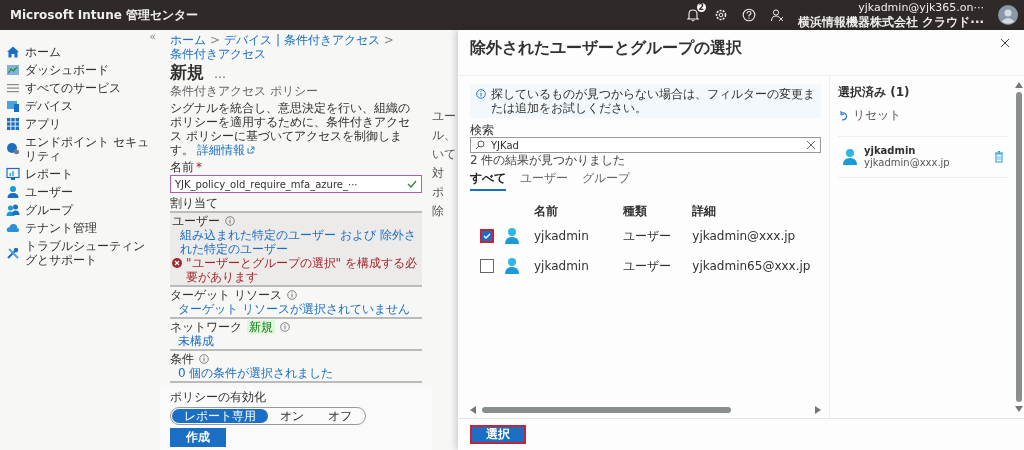  Describe the element at coordinates (777, 15) in the screenshot. I see `feedback-icon` at that location.